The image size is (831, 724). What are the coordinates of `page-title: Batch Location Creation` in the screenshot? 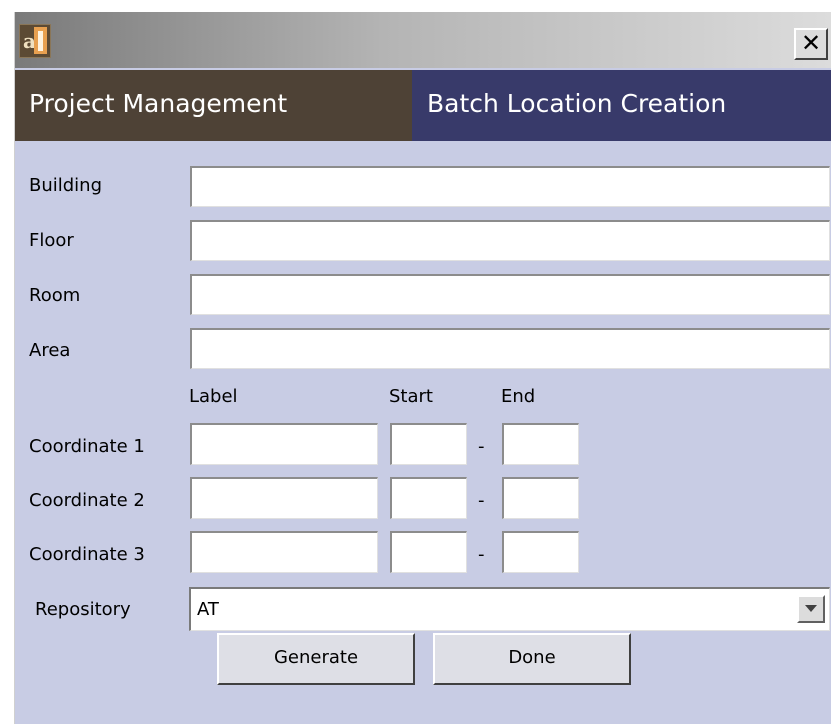 It's located at (577, 103).